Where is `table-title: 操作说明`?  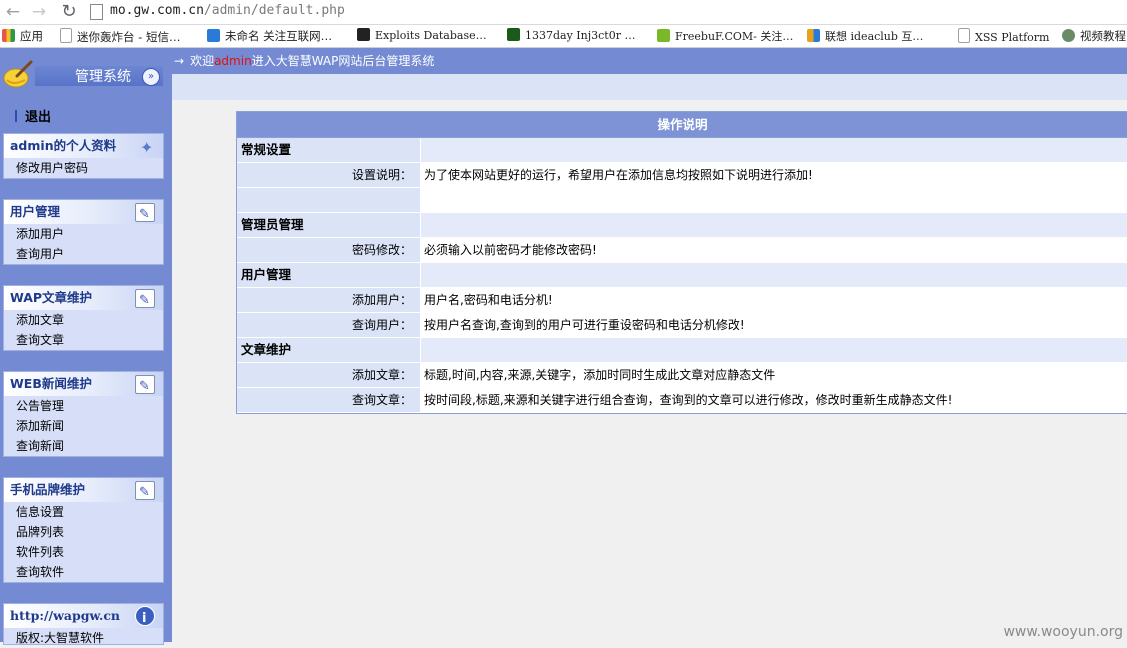 table-title: 操作说明 is located at coordinates (682, 125).